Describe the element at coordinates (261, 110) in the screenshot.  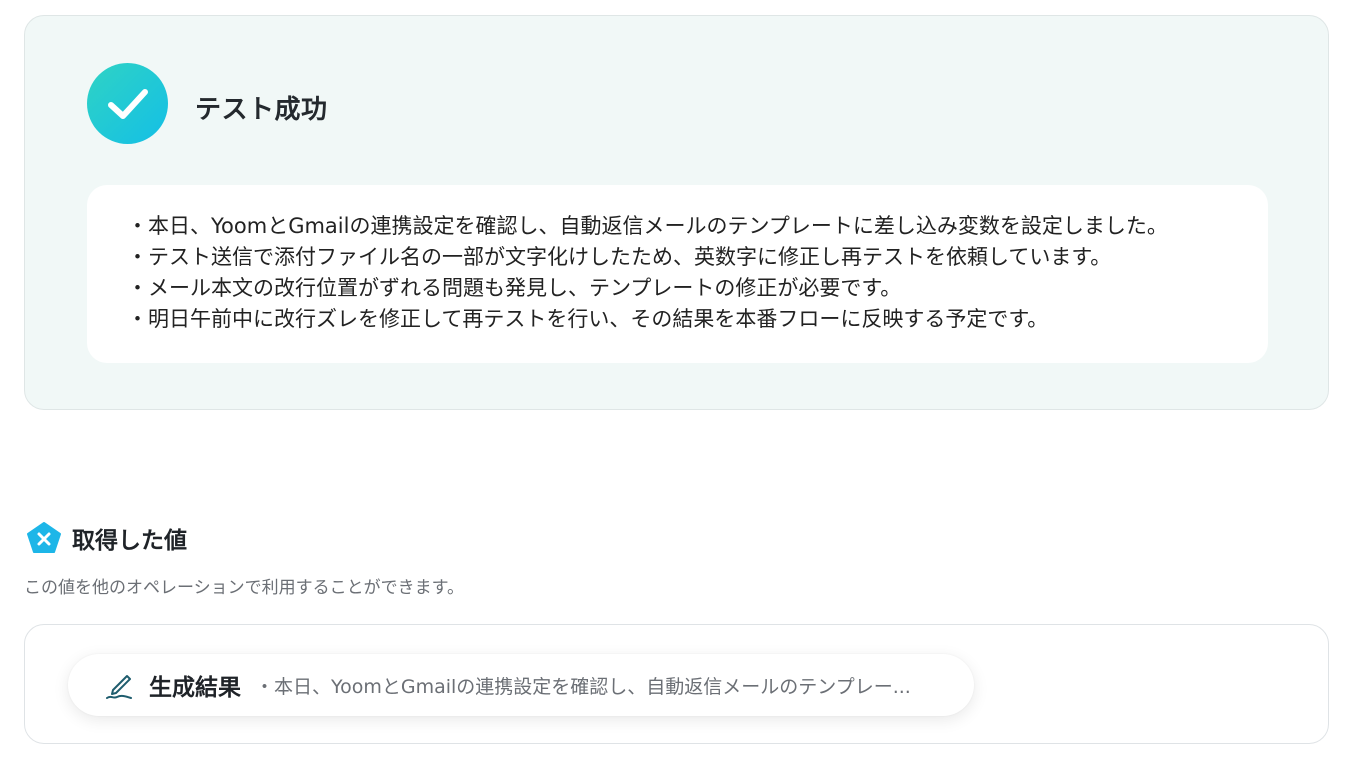
I see `success-title: テスト成功` at that location.